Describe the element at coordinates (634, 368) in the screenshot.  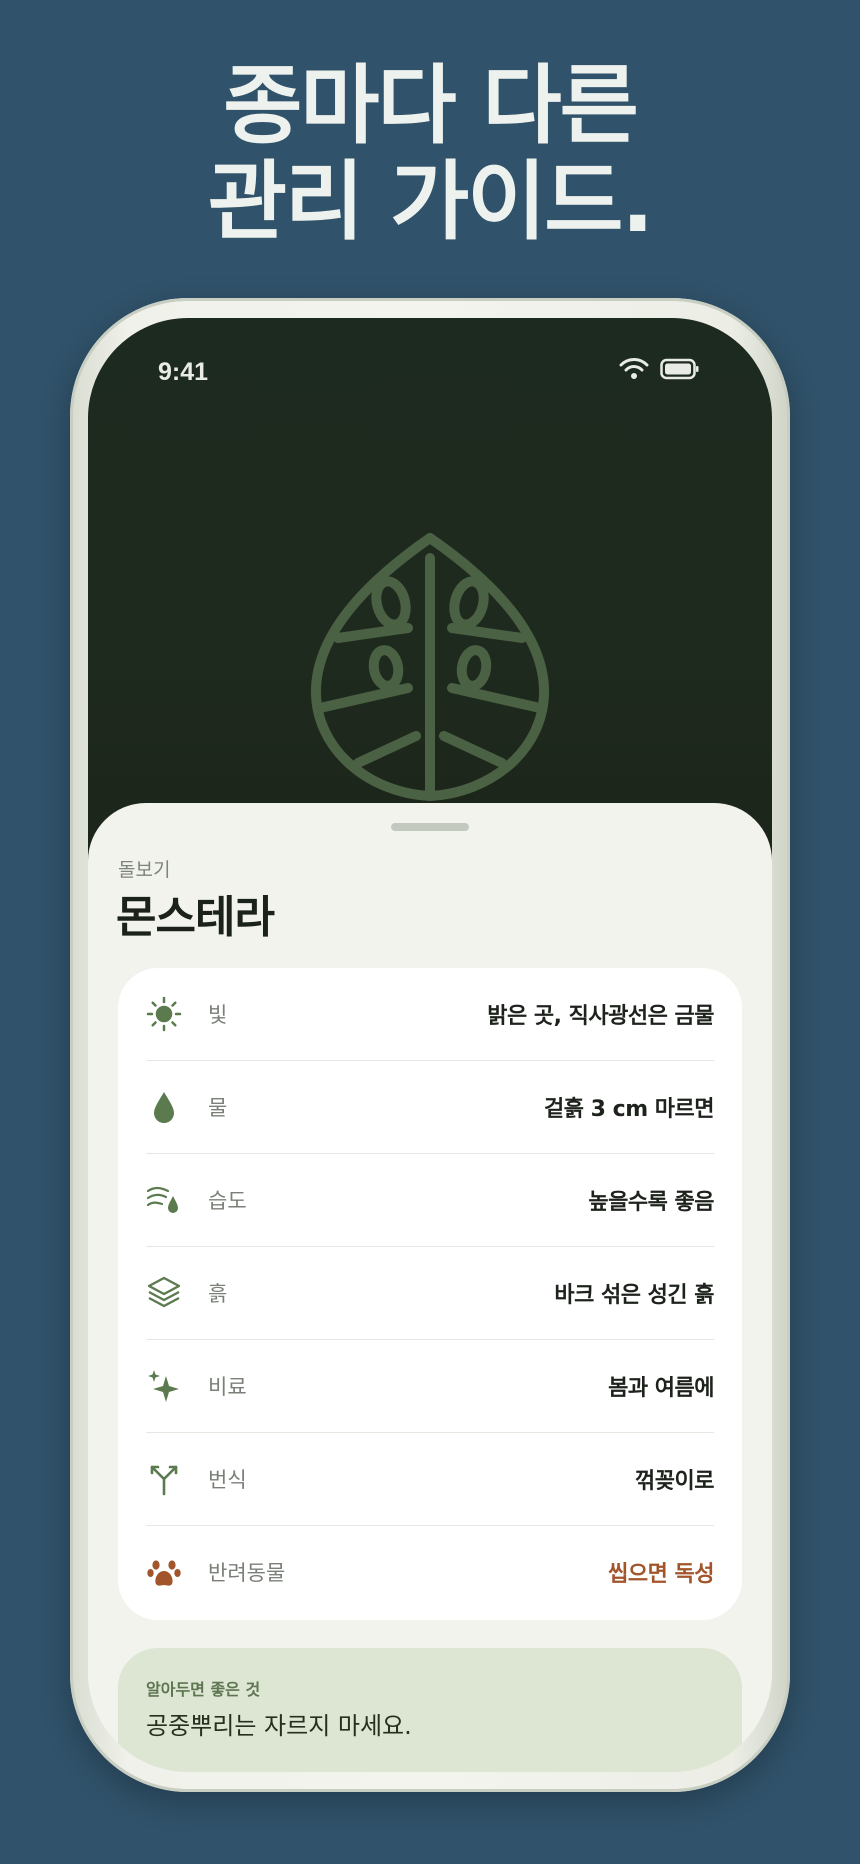
I see `wifi-icon` at that location.